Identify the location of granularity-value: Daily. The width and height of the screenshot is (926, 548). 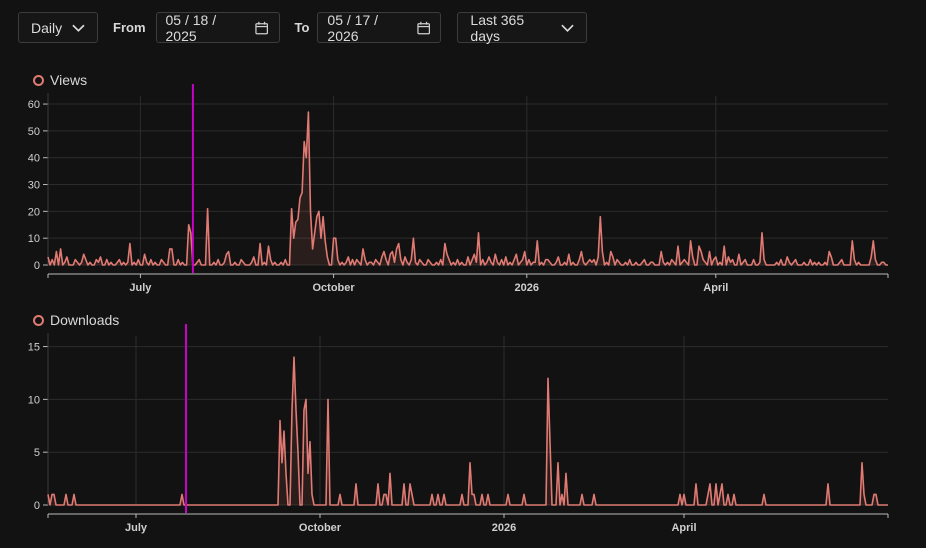
(47, 27).